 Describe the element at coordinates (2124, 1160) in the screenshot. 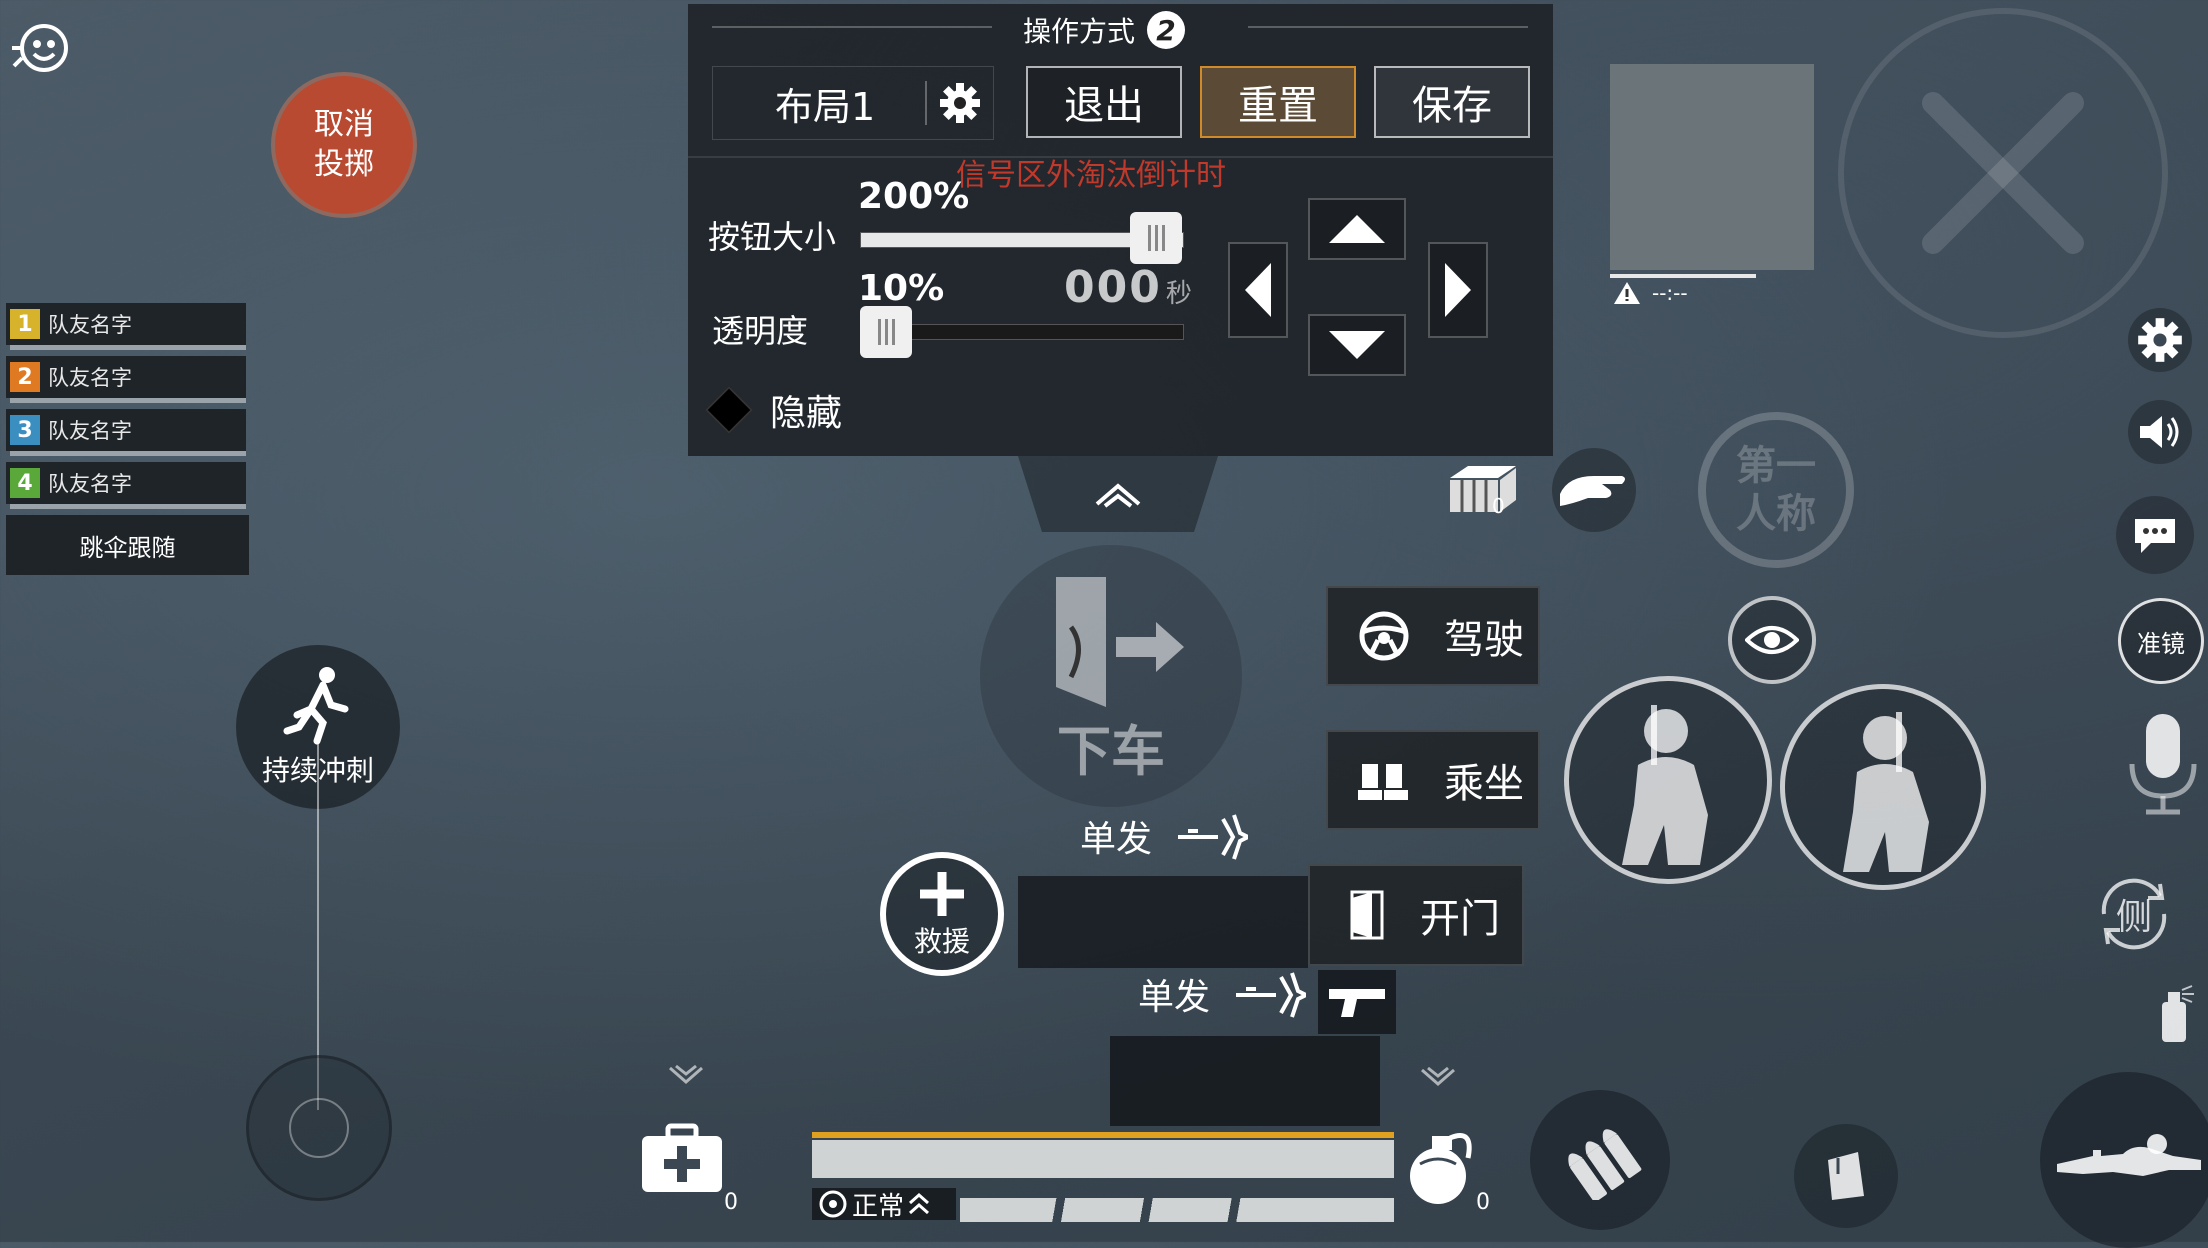

I see `prone-button` at that location.